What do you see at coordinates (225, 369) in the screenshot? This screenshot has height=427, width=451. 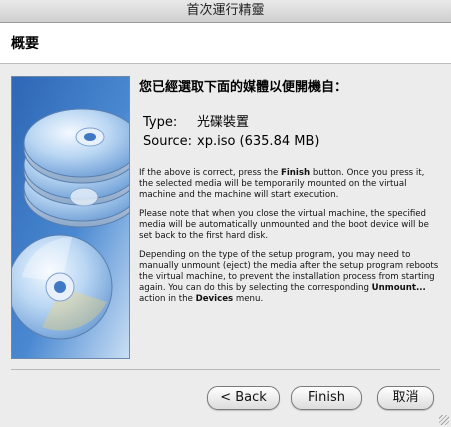 I see `button-separator` at bounding box center [225, 369].